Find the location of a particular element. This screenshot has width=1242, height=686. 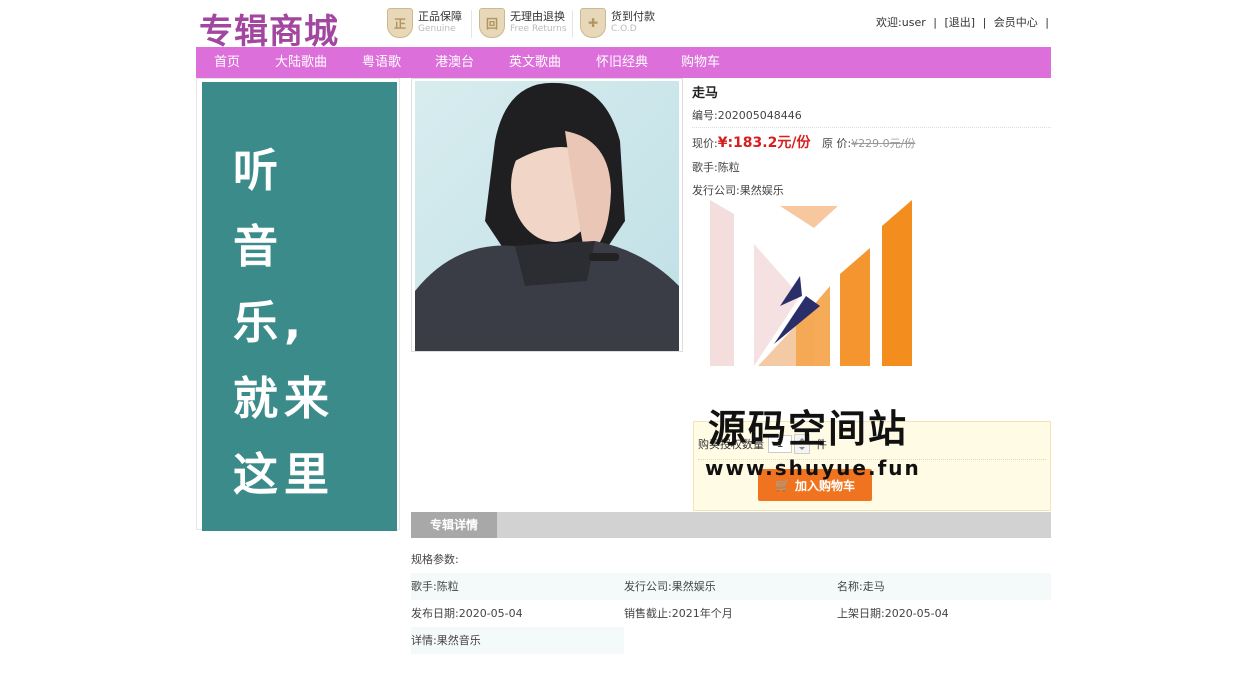

promise-genuine: 正 正品保障 Genuine is located at coordinates (424, 23).